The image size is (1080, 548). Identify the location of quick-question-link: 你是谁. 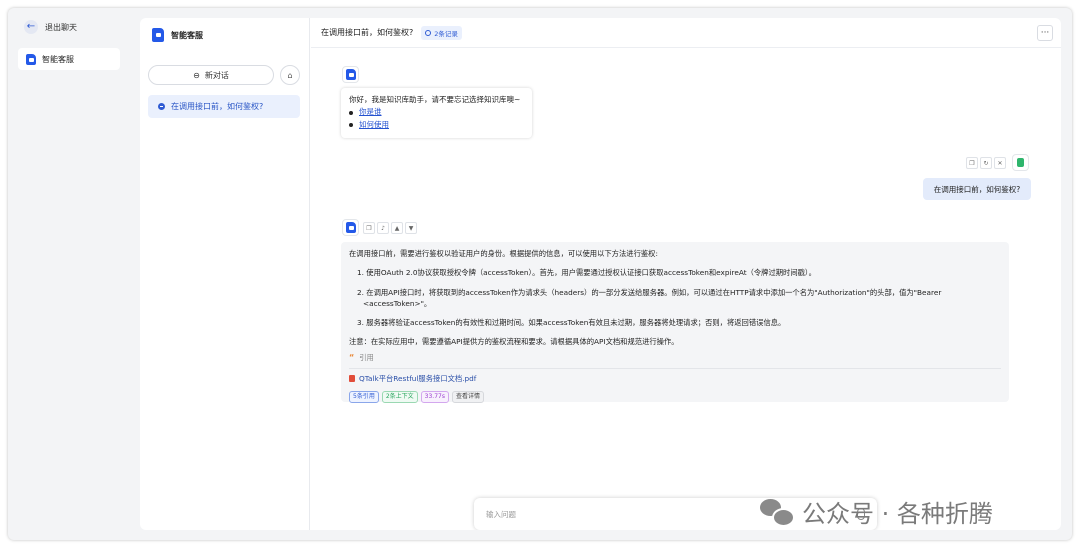
(370, 112).